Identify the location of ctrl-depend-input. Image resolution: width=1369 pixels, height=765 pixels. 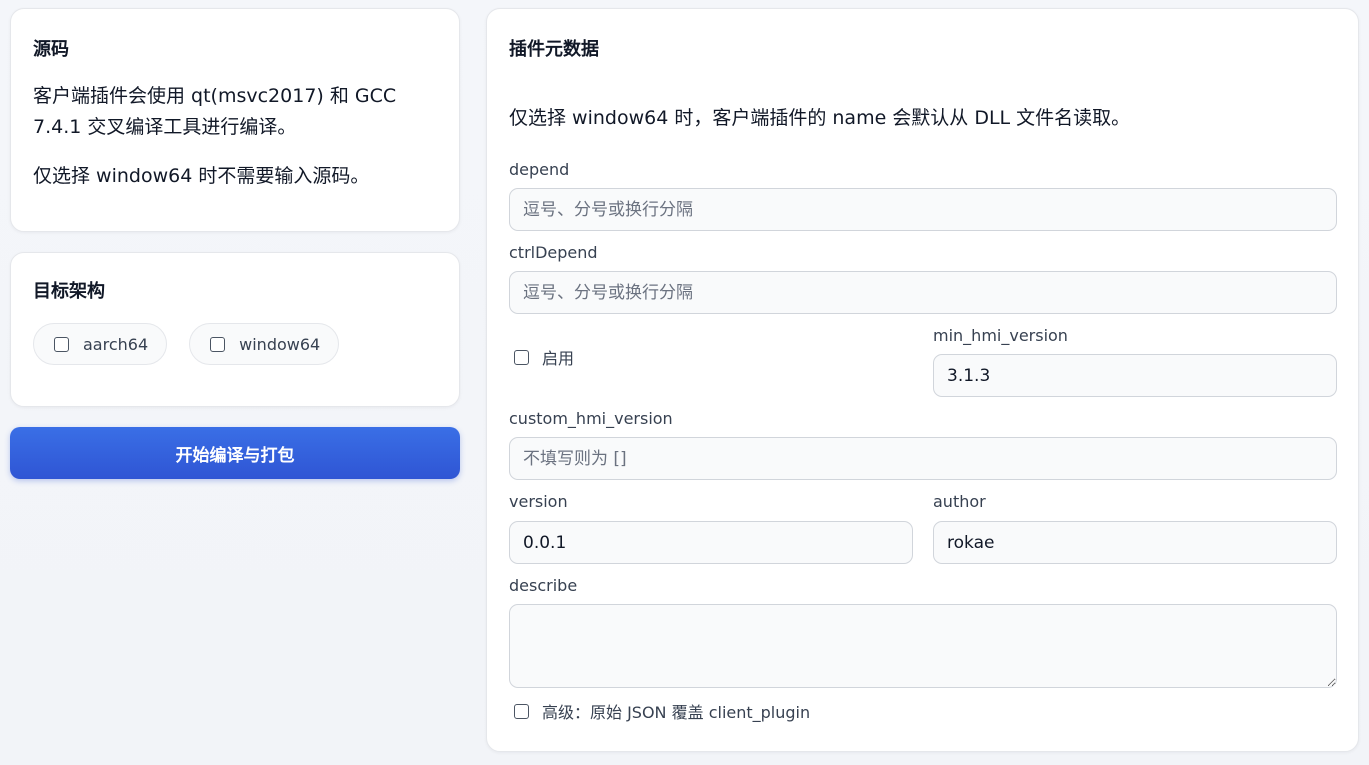
(923, 292).